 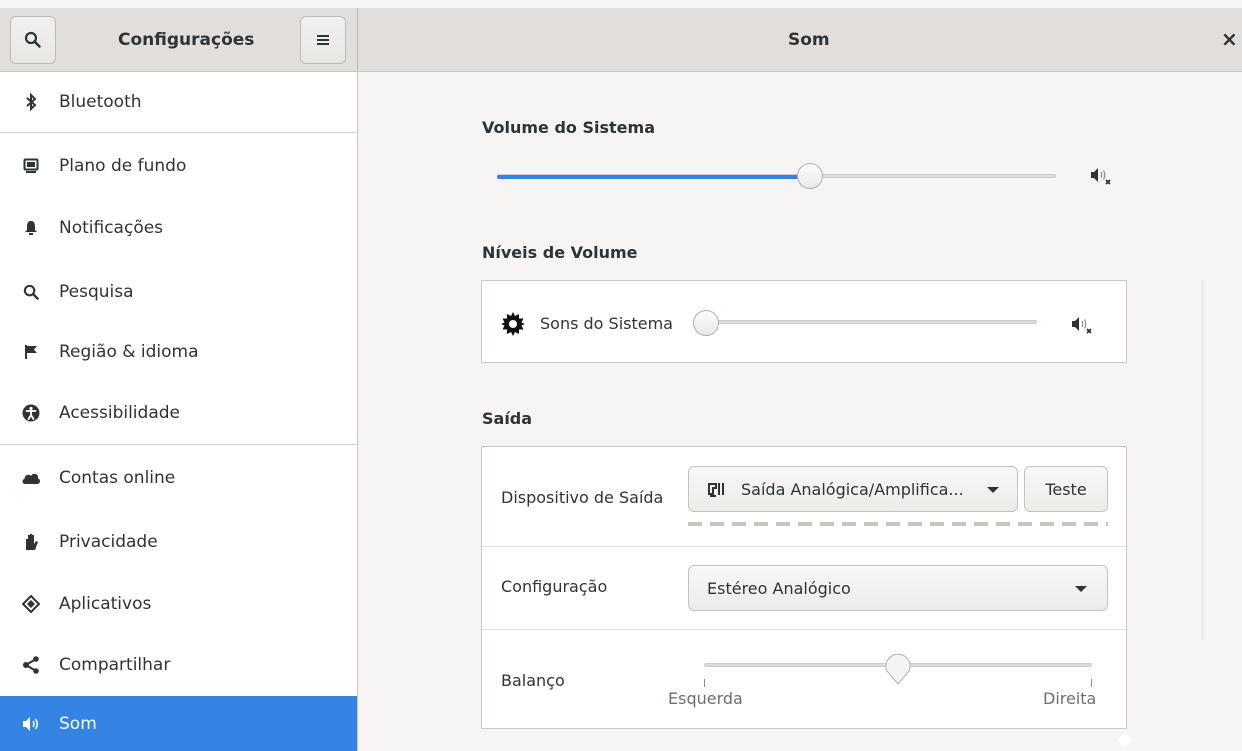 I want to click on sidebar-item-background: Plano de fundo, so click(x=178, y=166).